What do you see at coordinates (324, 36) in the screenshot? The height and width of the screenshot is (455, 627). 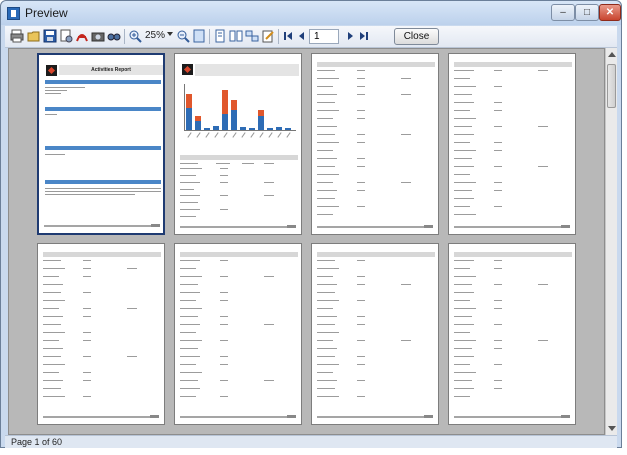 I see `page-number-input: 1` at bounding box center [324, 36].